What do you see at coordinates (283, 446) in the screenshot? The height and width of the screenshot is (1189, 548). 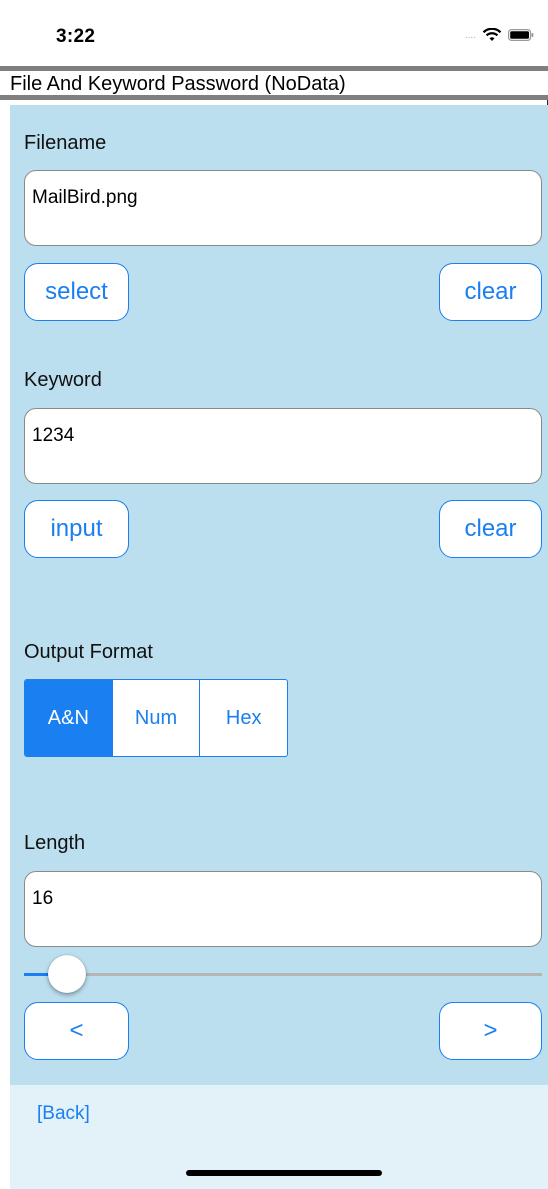 I see `keyword-field: 1234` at bounding box center [283, 446].